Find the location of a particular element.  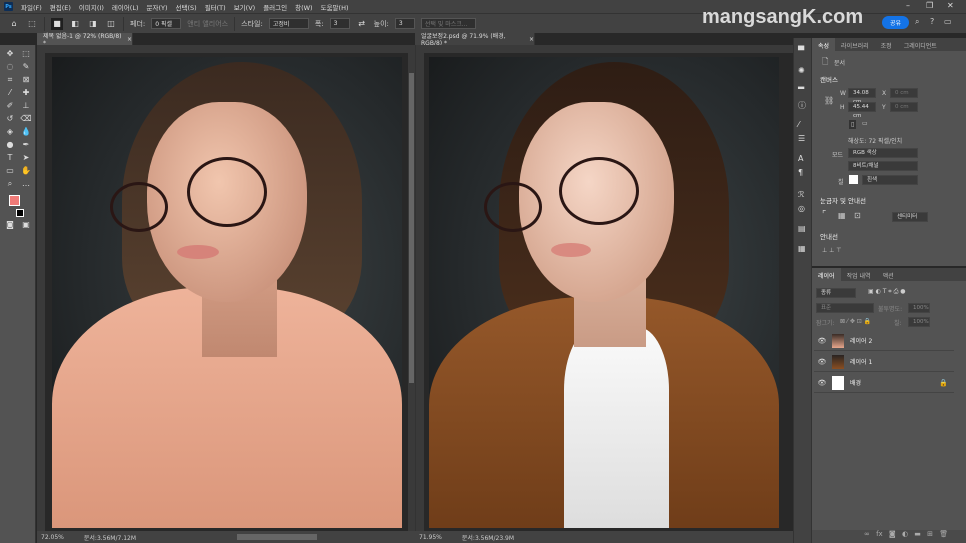

pen-tool-icon: ✒ is located at coordinates (26, 145).